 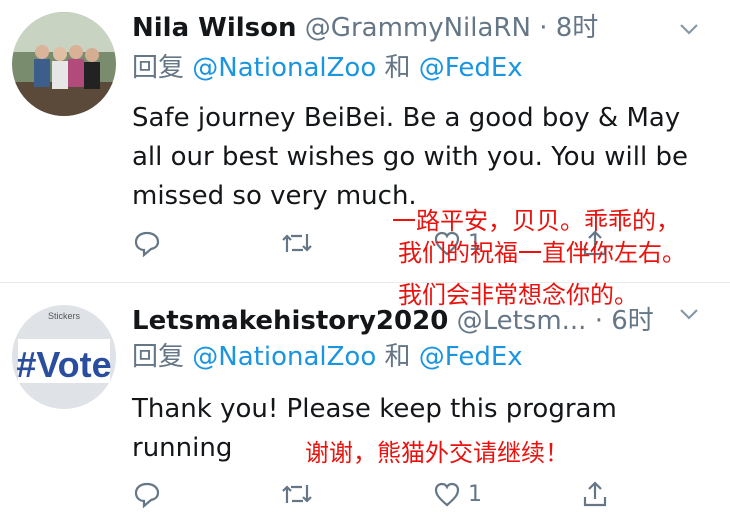 I want to click on like-count: 1, so click(x=475, y=494).